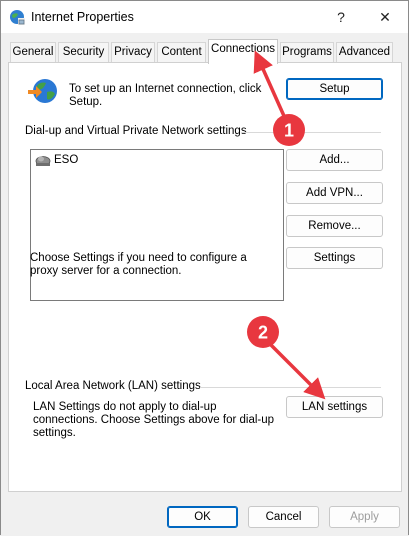 This screenshot has height=536, width=409. Describe the element at coordinates (66, 160) in the screenshot. I see `connection-name: ESO` at that location.